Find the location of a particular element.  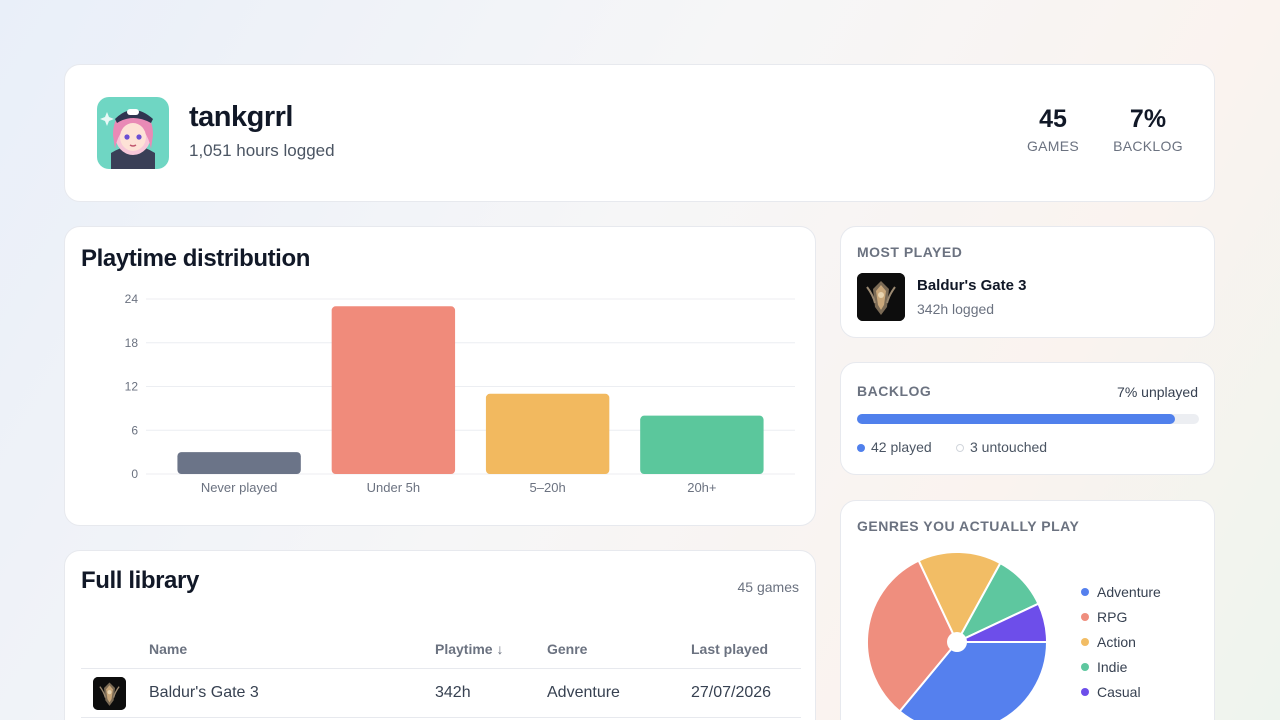

library-count: 45 games is located at coordinates (768, 587).